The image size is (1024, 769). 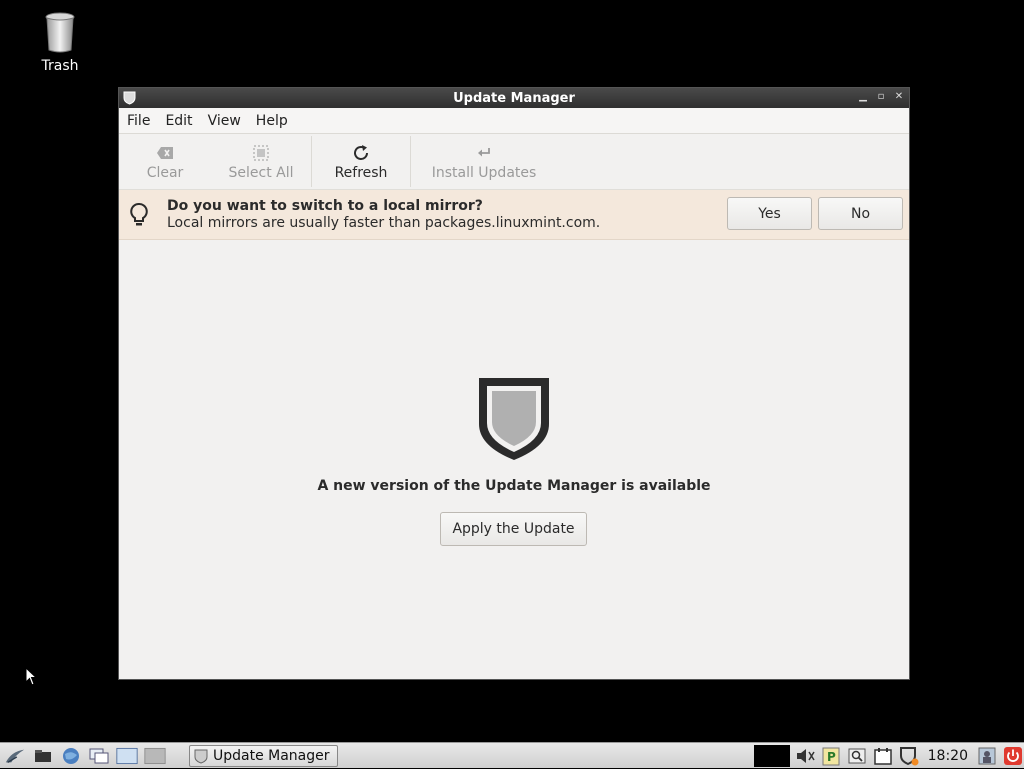 I want to click on close-button: ✕, so click(x=899, y=97).